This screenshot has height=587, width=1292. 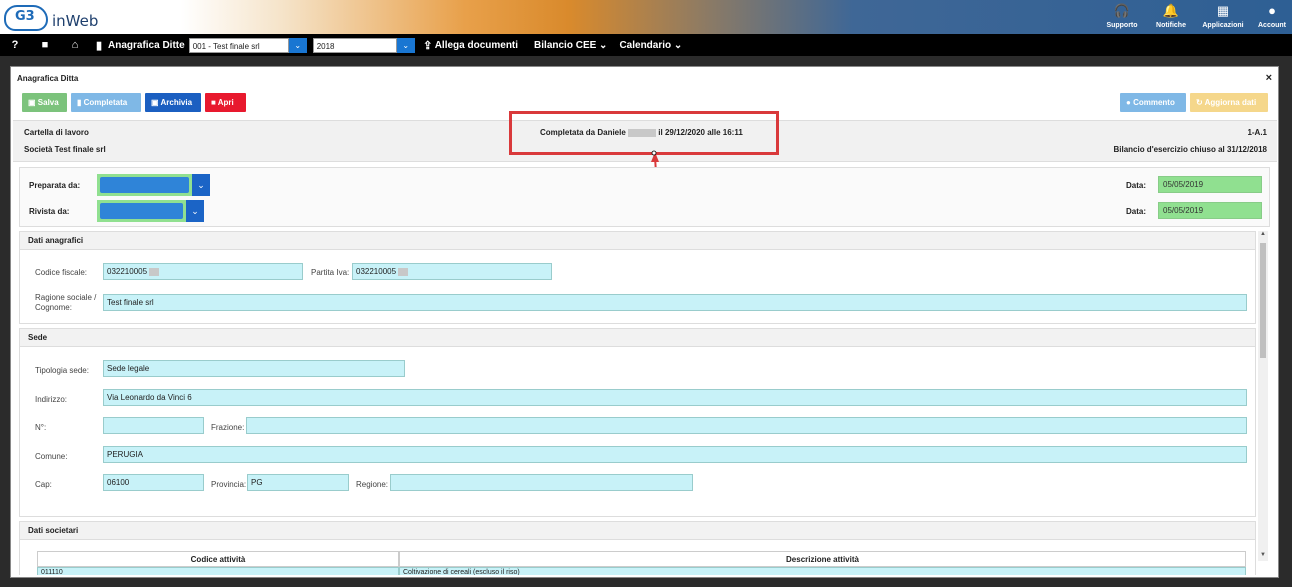 What do you see at coordinates (822, 559) in the screenshot?
I see `column-header-descrizione: Descrizione attività` at bounding box center [822, 559].